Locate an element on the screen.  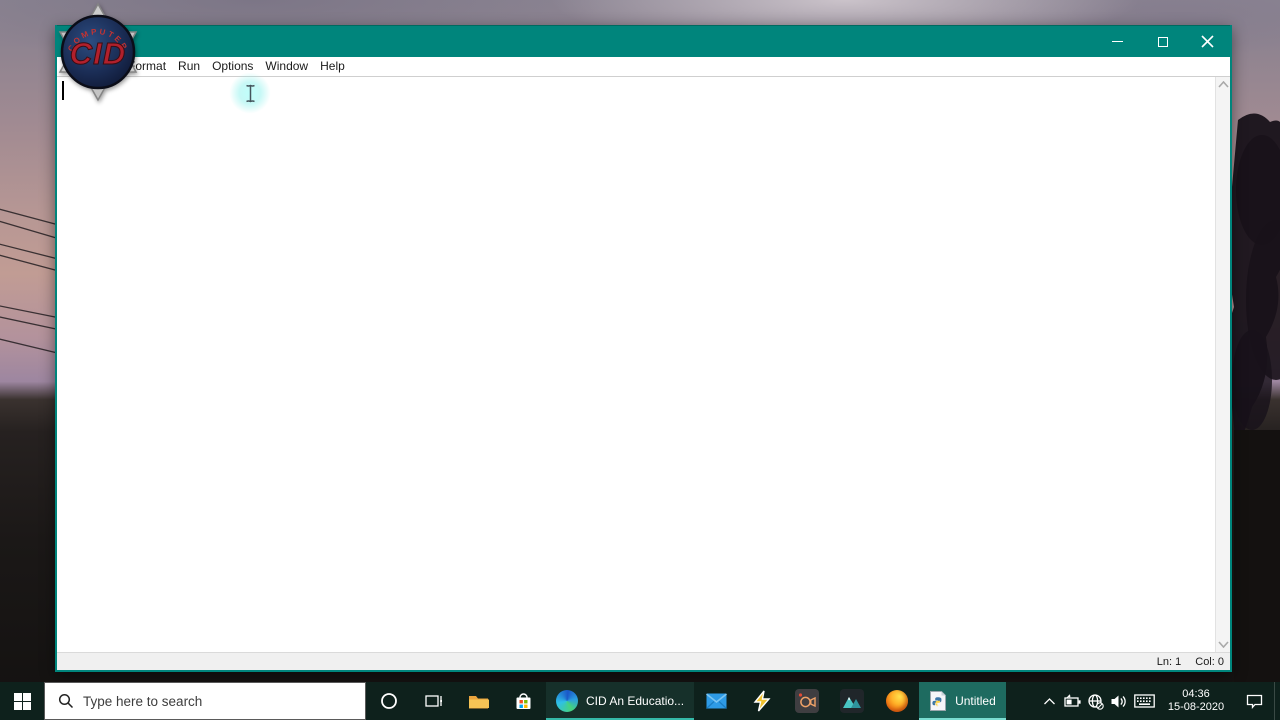
editor-bolt-app-button is located at coordinates (761, 701).